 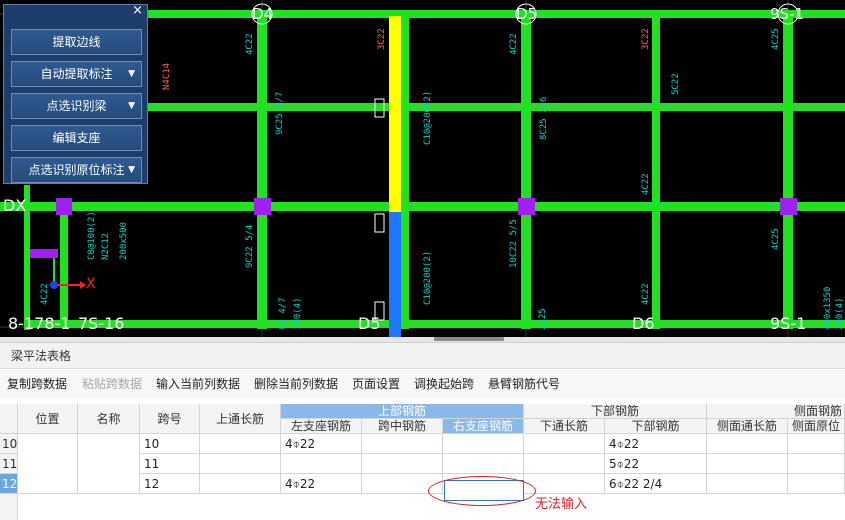 I want to click on svg-text: 100(4), so click(x=298, y=313).